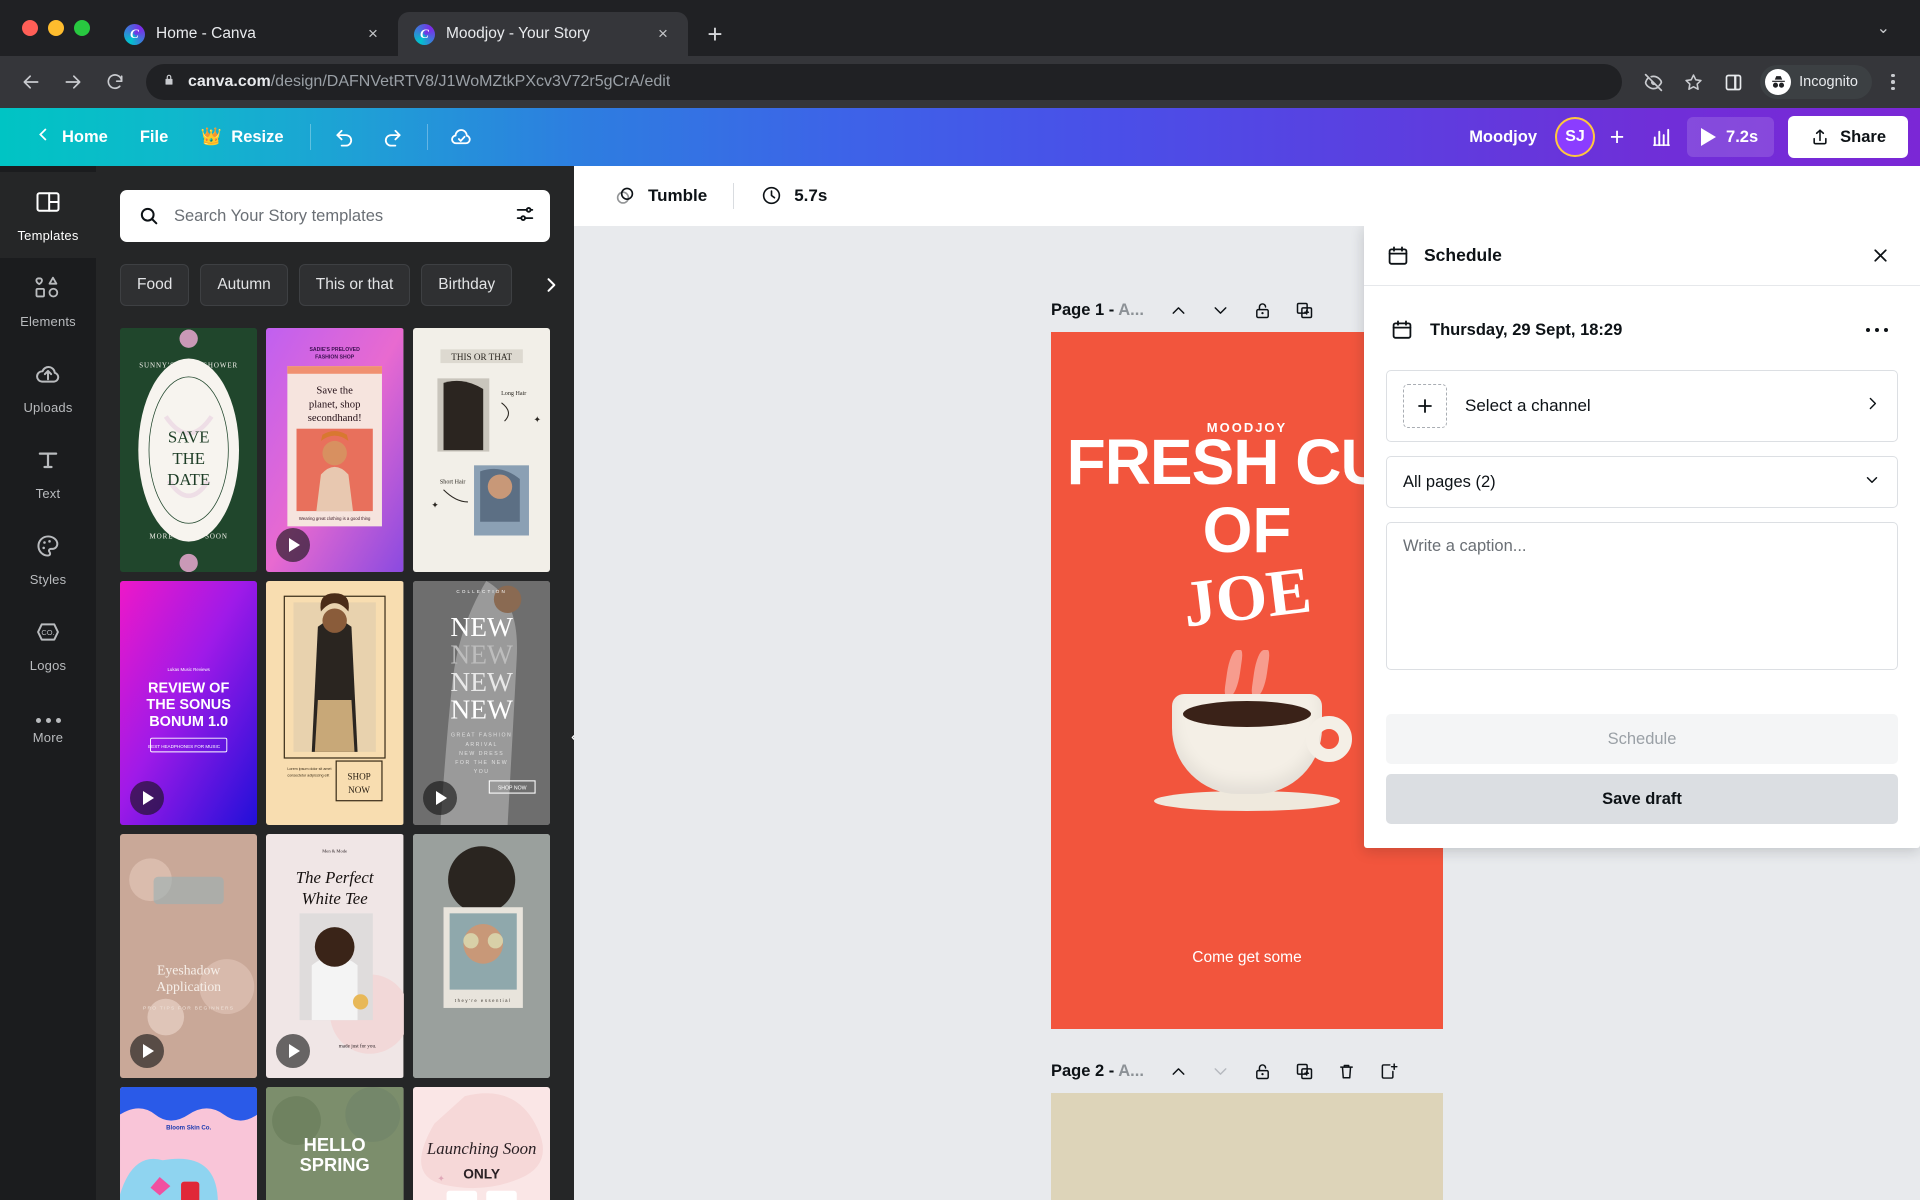 This screenshot has height=1200, width=1920. What do you see at coordinates (715, 34) in the screenshot?
I see `new-tab-button: +` at bounding box center [715, 34].